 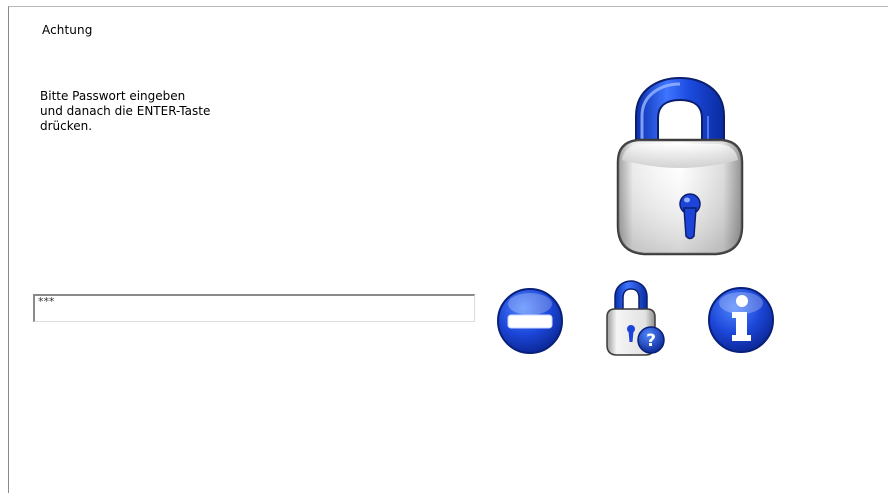 What do you see at coordinates (680, 167) in the screenshot?
I see `padlock-icon` at bounding box center [680, 167].